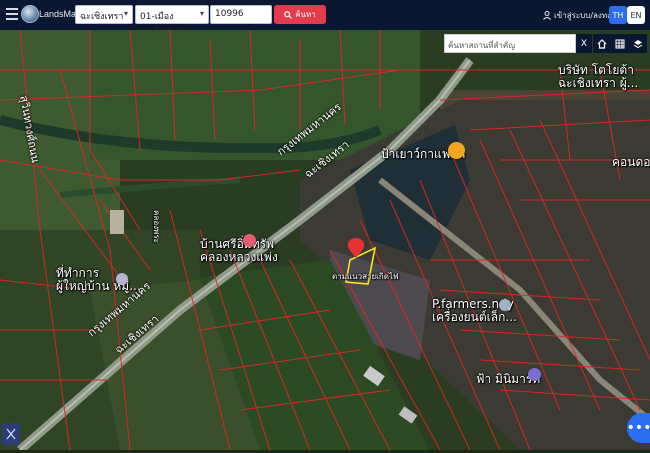  What do you see at coordinates (505, 305) in the screenshot?
I see `shop-marker-icon` at bounding box center [505, 305].